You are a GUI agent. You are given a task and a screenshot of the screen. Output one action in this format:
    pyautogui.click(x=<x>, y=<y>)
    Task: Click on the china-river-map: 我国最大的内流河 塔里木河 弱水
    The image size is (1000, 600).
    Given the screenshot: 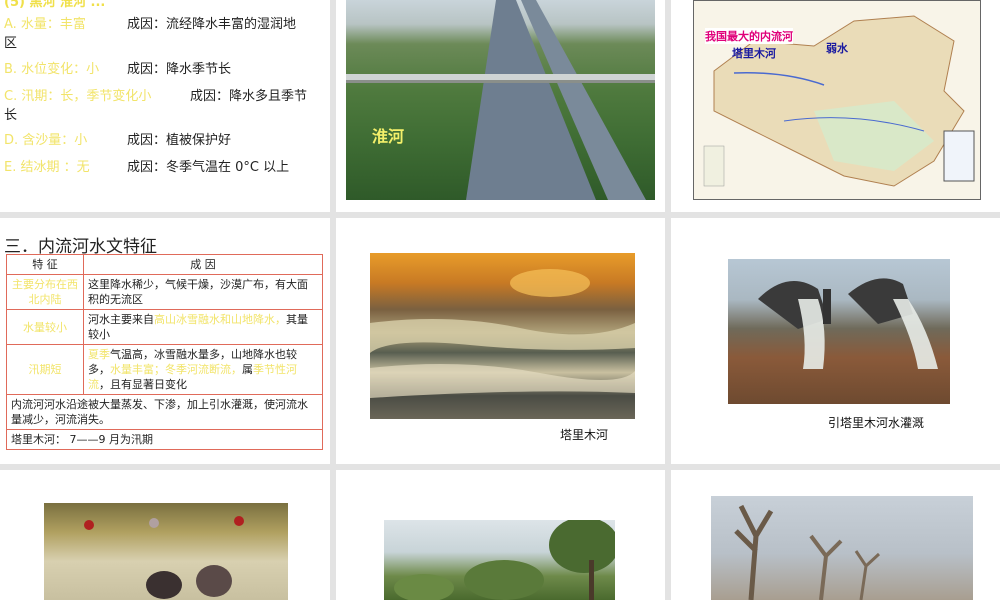 What is the action you would take?
    pyautogui.click(x=837, y=100)
    